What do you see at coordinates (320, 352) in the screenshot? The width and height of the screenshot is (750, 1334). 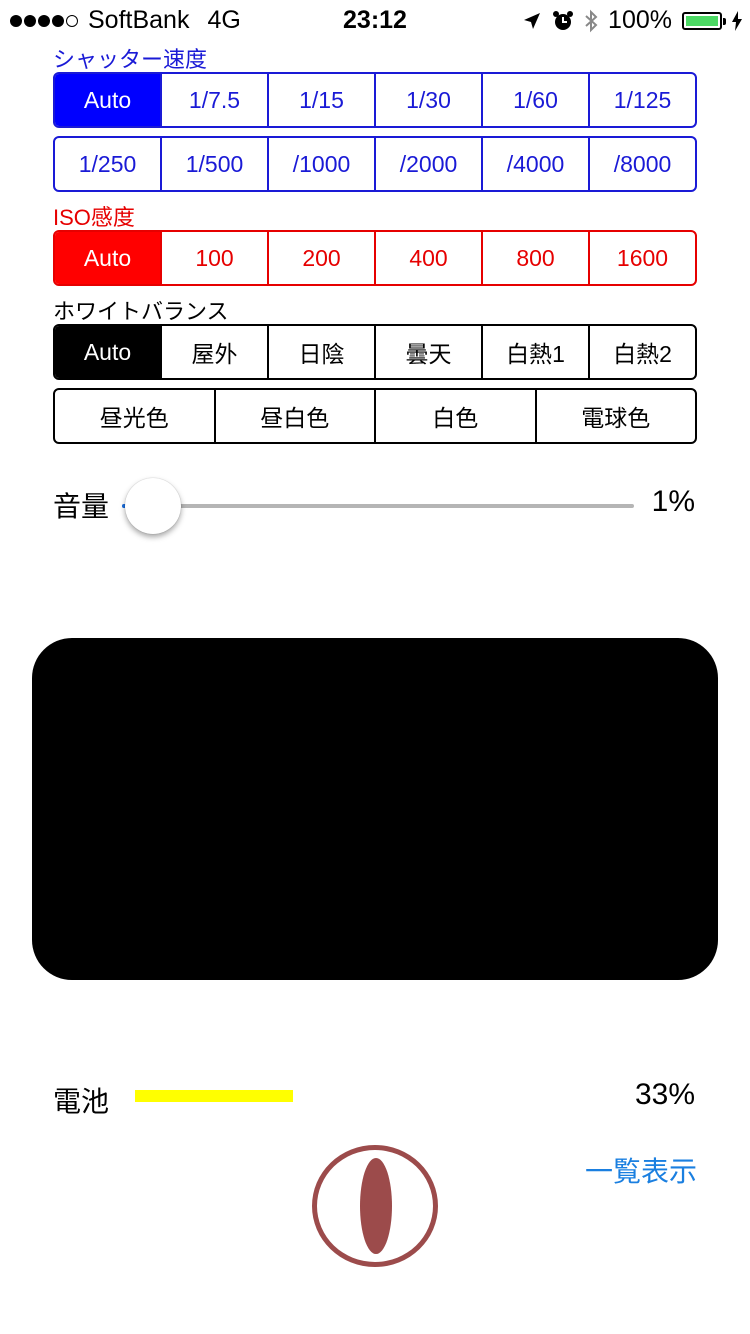 I see `wb-option: 日陰` at bounding box center [320, 352].